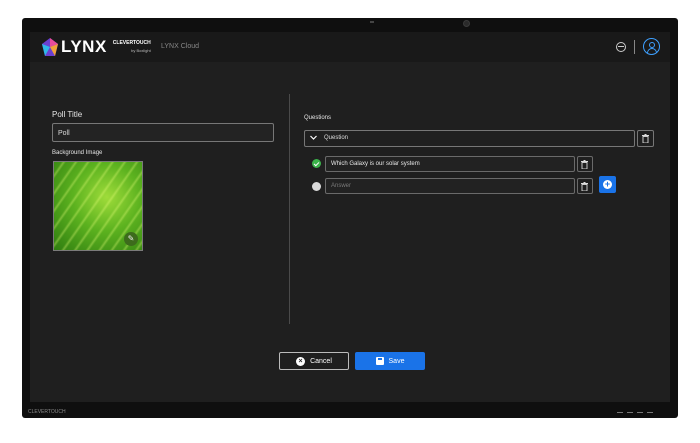 This screenshot has height=443, width=700. What do you see at coordinates (350, 413) in the screenshot?
I see `device-bottom-bar: CLEVERTOUCH` at bounding box center [350, 413].